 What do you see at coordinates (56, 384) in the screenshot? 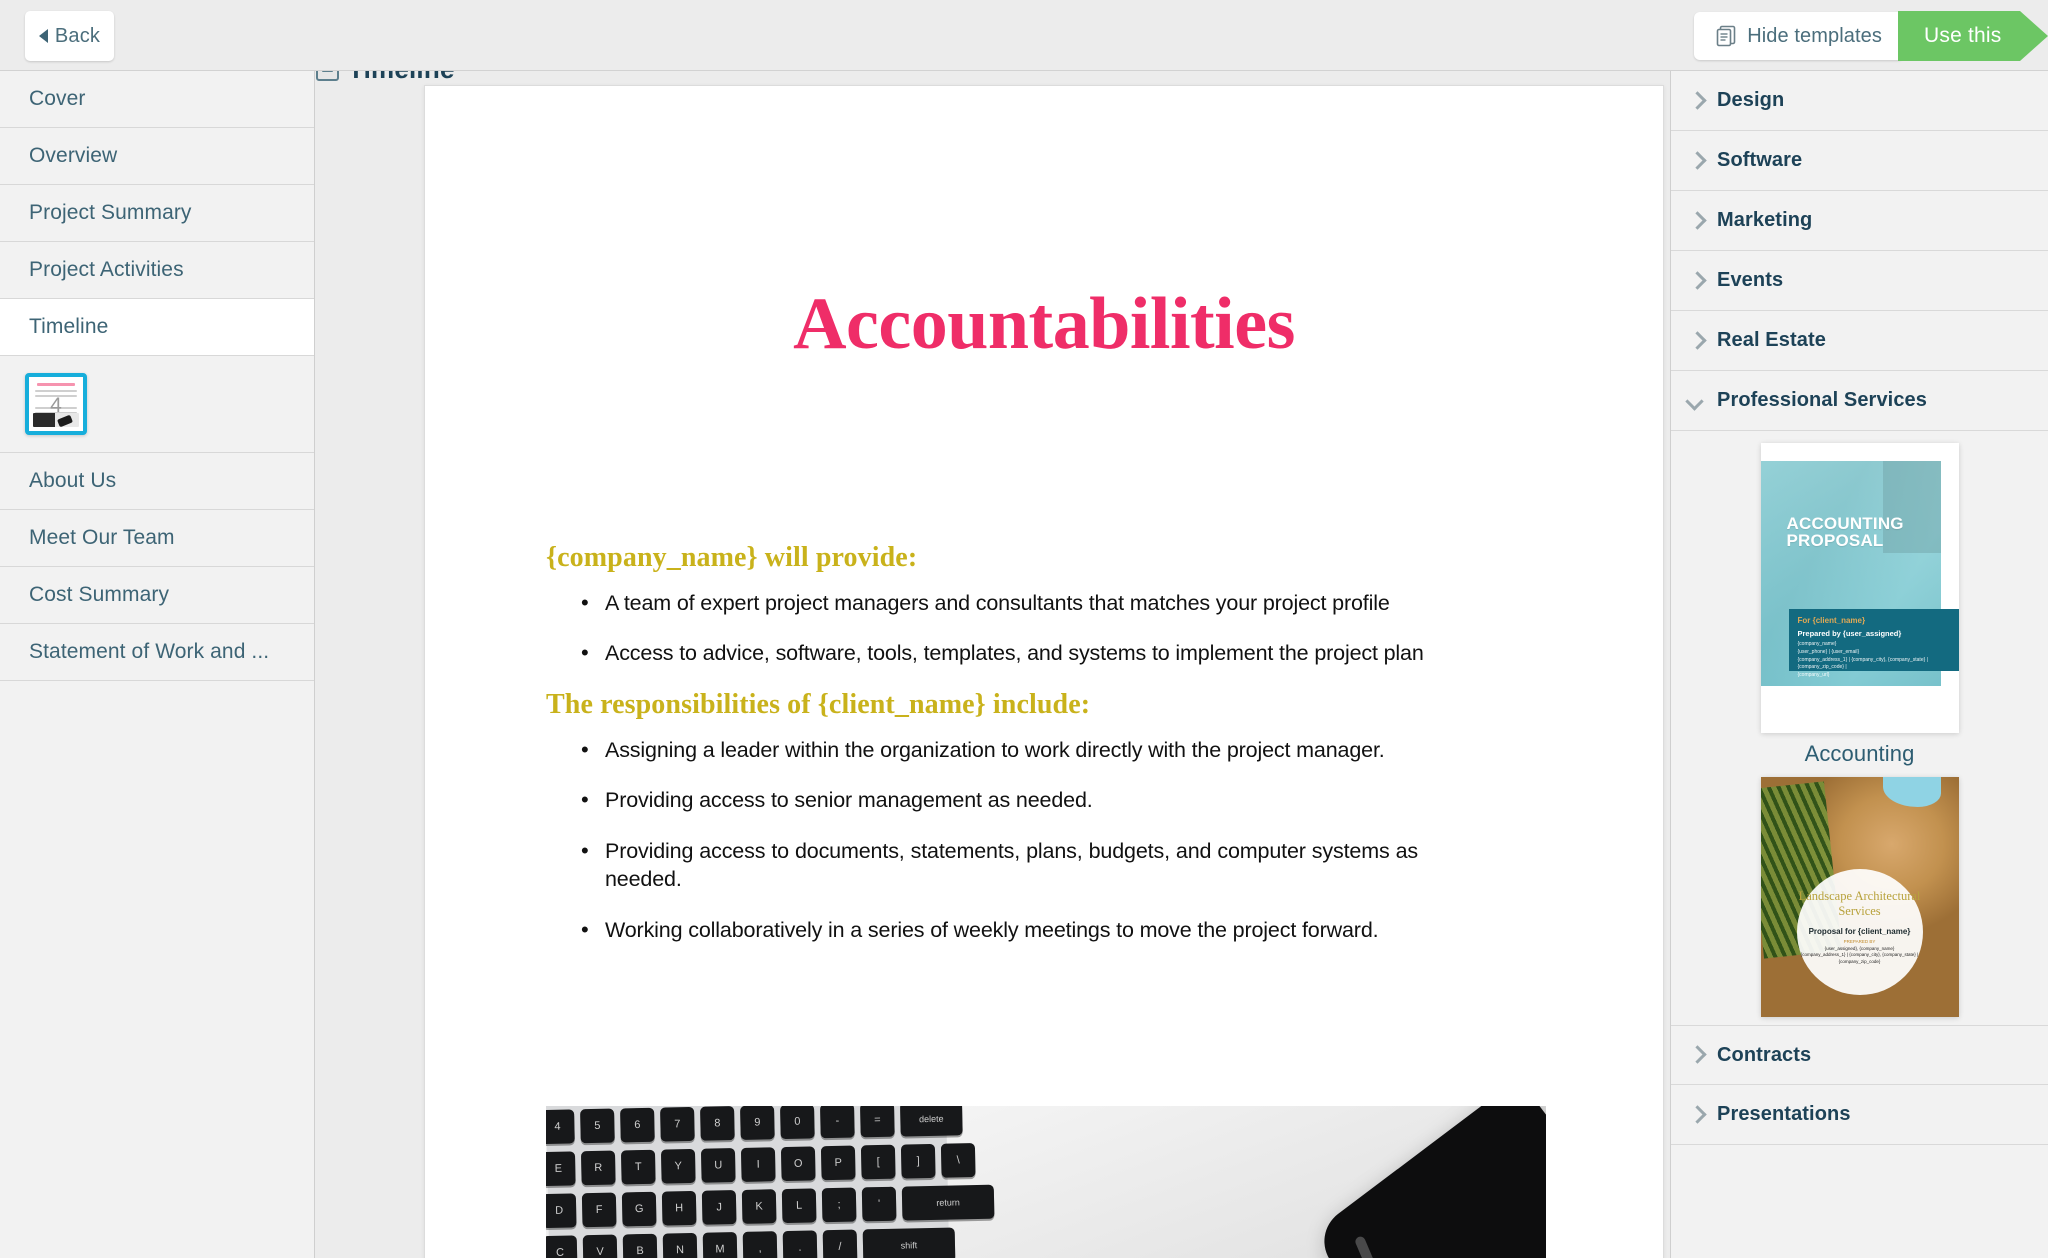
I see `thumbnail-title-line` at bounding box center [56, 384].